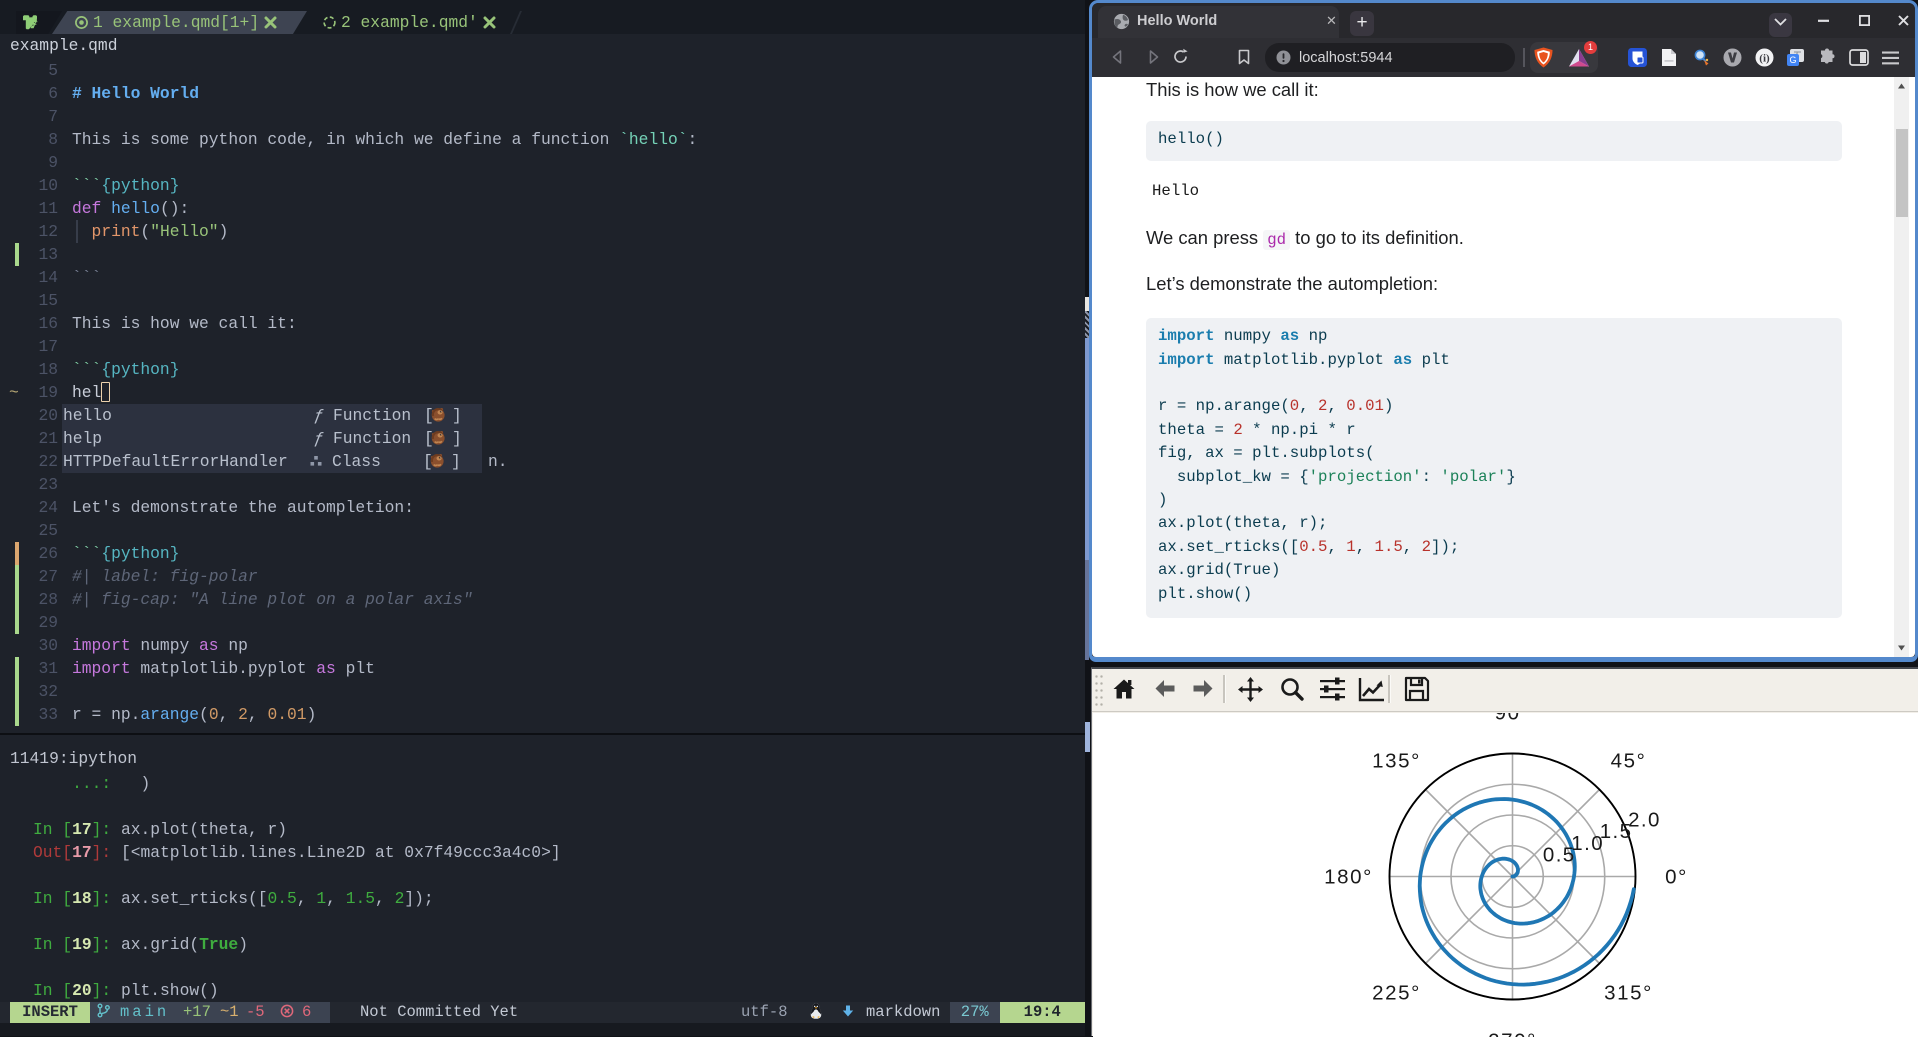  I want to click on svg-text: 135°, so click(1396, 761).